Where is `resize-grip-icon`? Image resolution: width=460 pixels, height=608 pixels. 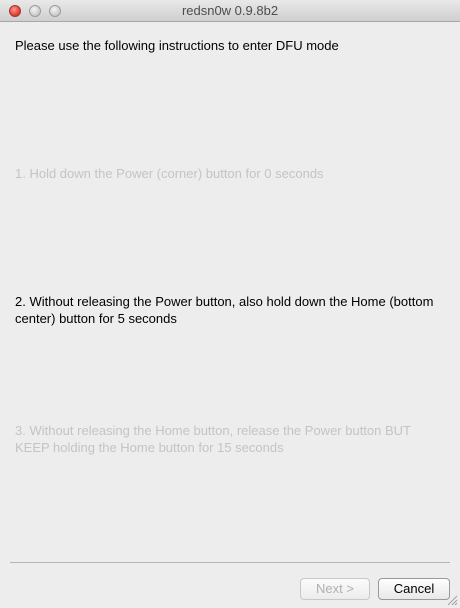 resize-grip-icon is located at coordinates (452, 600).